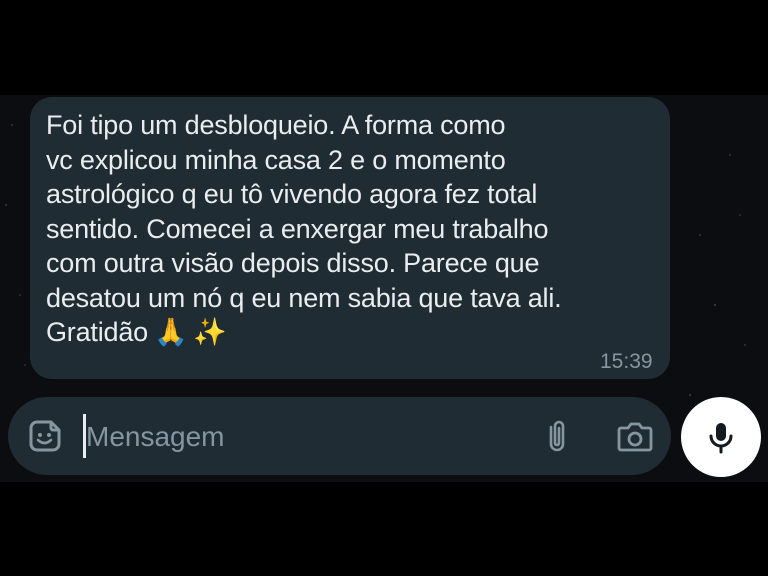 The image size is (768, 576). I want to click on message-line: com outra visão depois disso. Parece que, so click(293, 263).